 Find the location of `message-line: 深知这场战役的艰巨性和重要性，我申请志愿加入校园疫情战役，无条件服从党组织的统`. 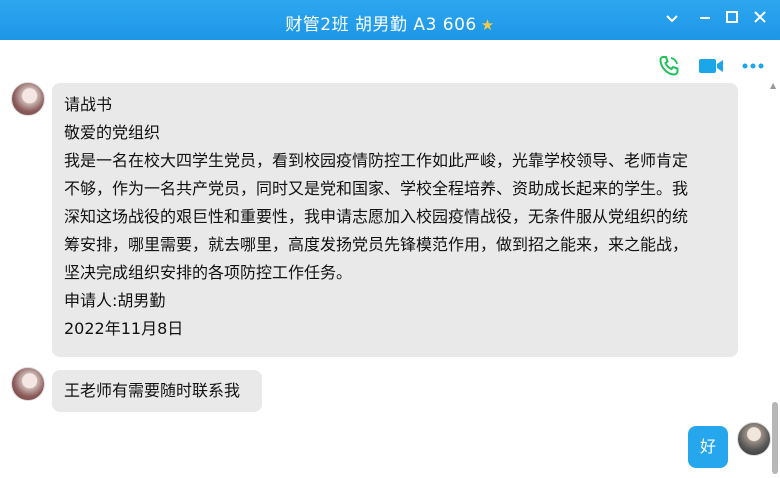

message-line: 深知这场战役的艰巨性和重要性，我申请志愿加入校园疫情战役，无条件服从党组织的统 is located at coordinates (376, 216).